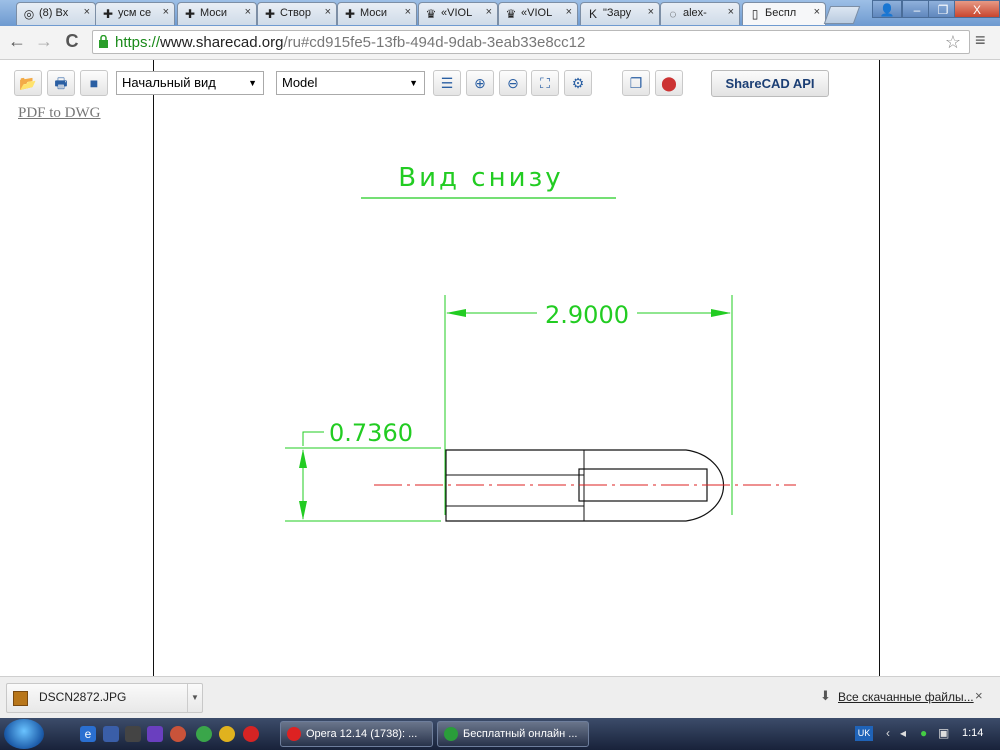 The width and height of the screenshot is (1000, 750). I want to click on url-path: /ru#cd915fe5-13fb-494d-9dab-3eab33e8cc12, so click(434, 42).